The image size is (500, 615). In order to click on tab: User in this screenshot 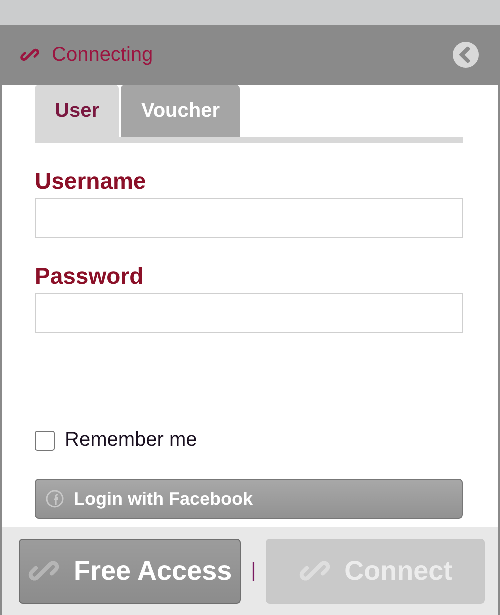, I will do `click(77, 111)`.